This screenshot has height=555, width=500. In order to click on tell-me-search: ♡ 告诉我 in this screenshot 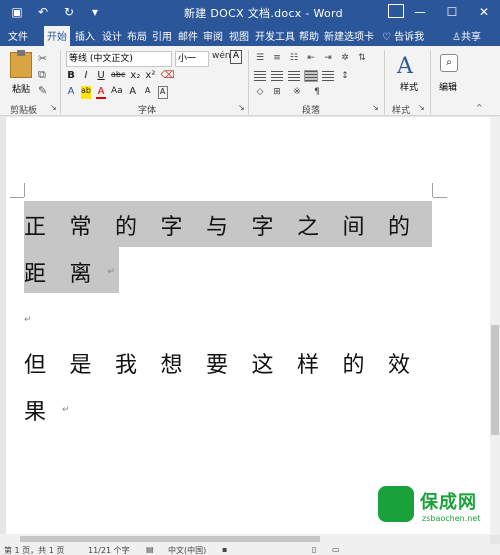, I will do `click(403, 35)`.